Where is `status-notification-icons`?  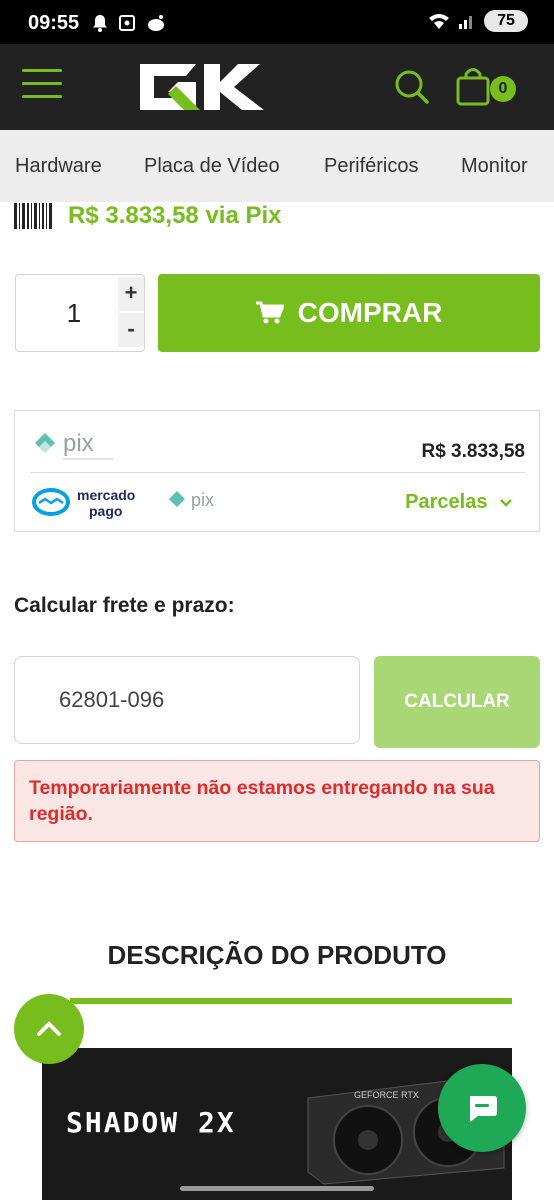 status-notification-icons is located at coordinates (129, 23).